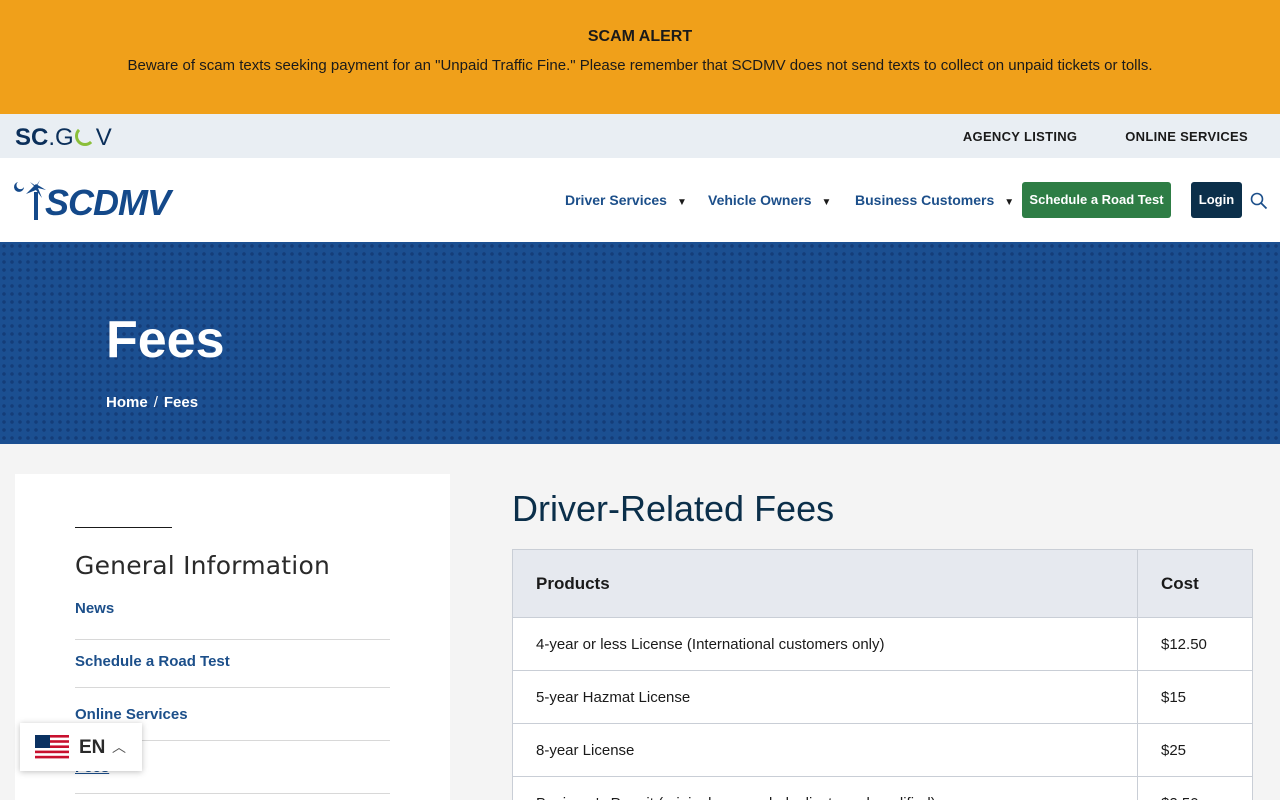 The width and height of the screenshot is (1280, 800). I want to click on breadcrumb: Home / Fees, so click(152, 402).